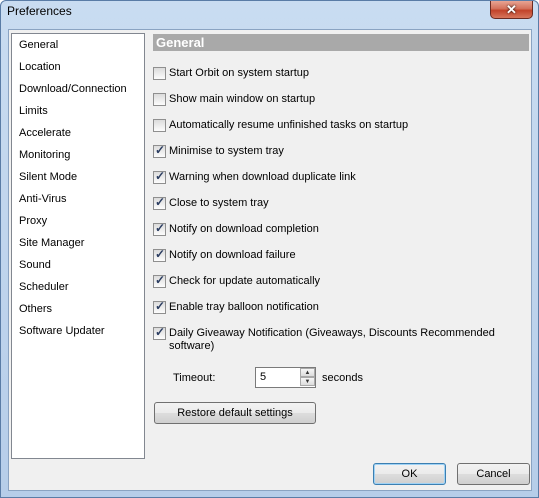 This screenshot has width=539, height=498. What do you see at coordinates (341, 42) in the screenshot?
I see `panel-title: General` at bounding box center [341, 42].